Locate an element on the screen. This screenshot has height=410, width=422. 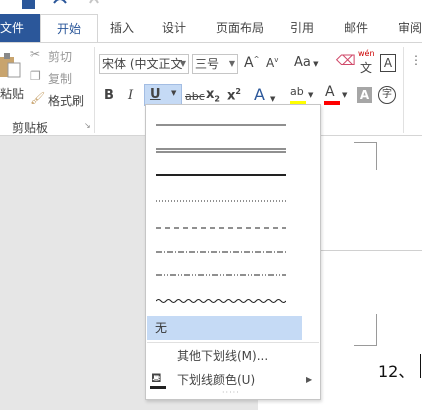
character-shading-button: A is located at coordinates (364, 95).